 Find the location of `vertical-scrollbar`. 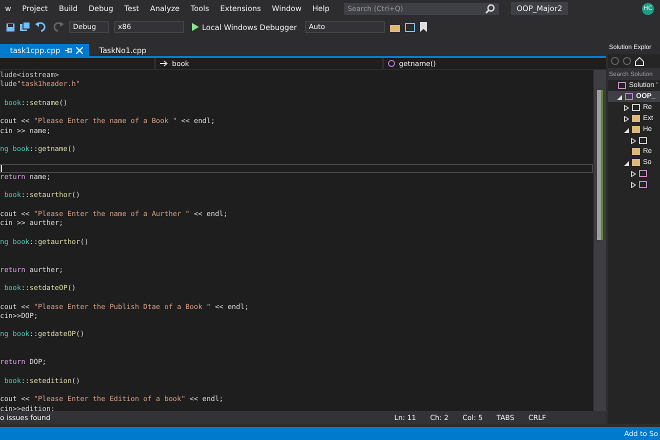

vertical-scrollbar is located at coordinates (599, 240).